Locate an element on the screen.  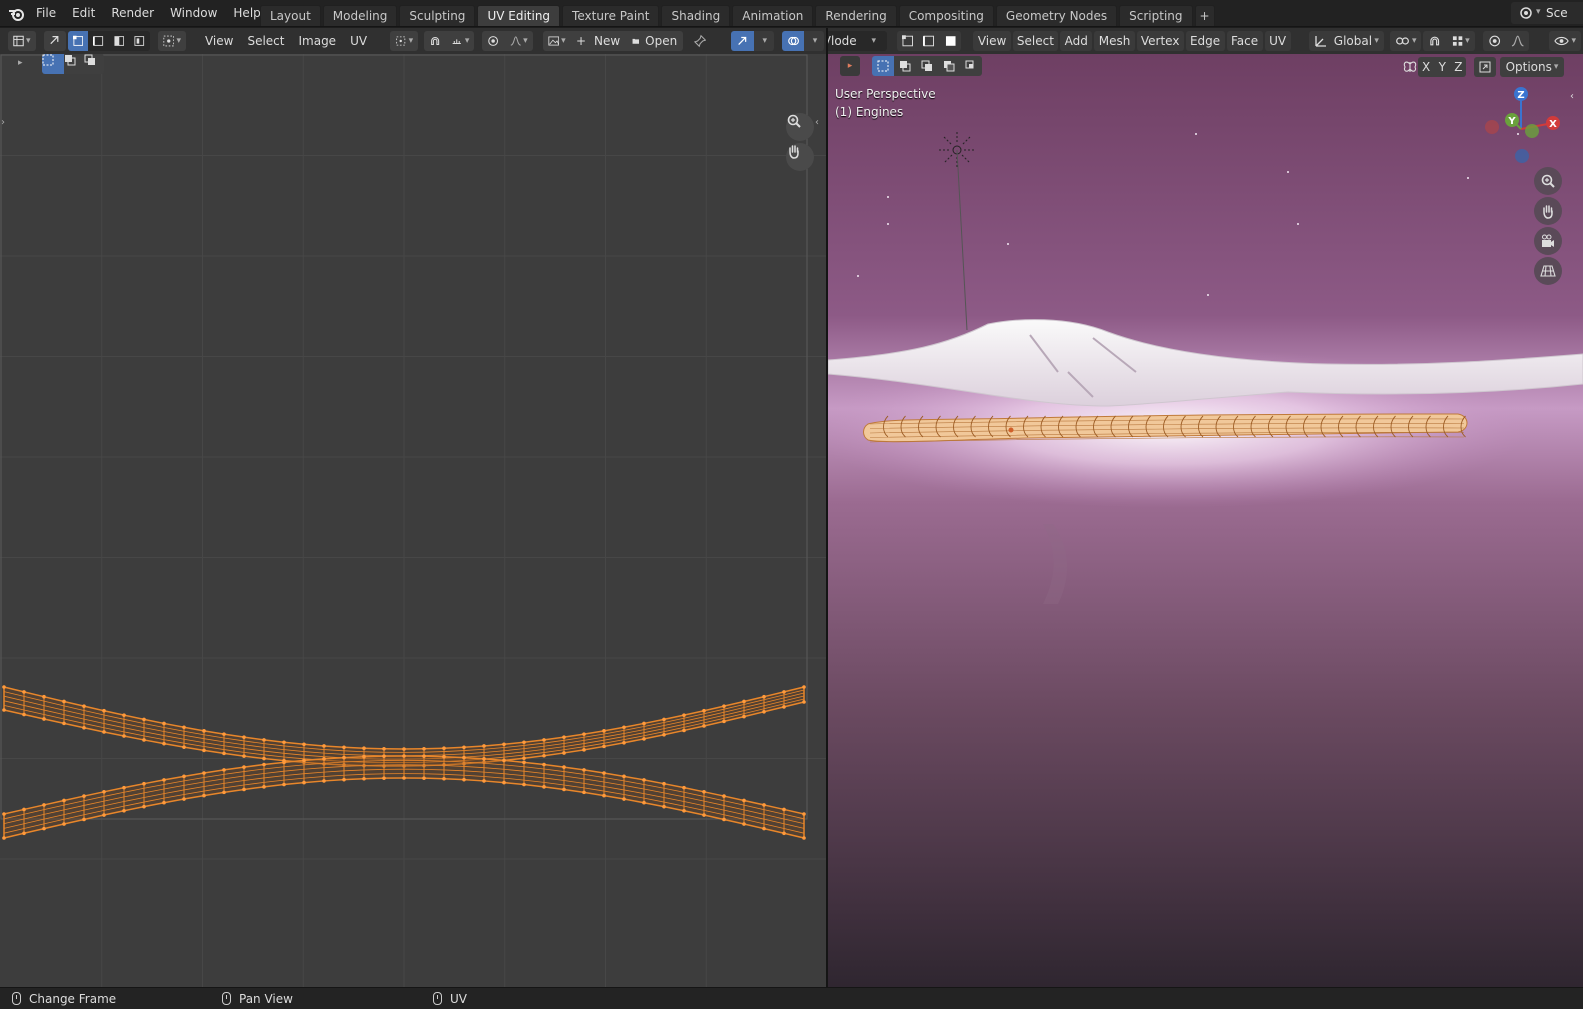
tab-modeling: Modeling is located at coordinates (360, 15).